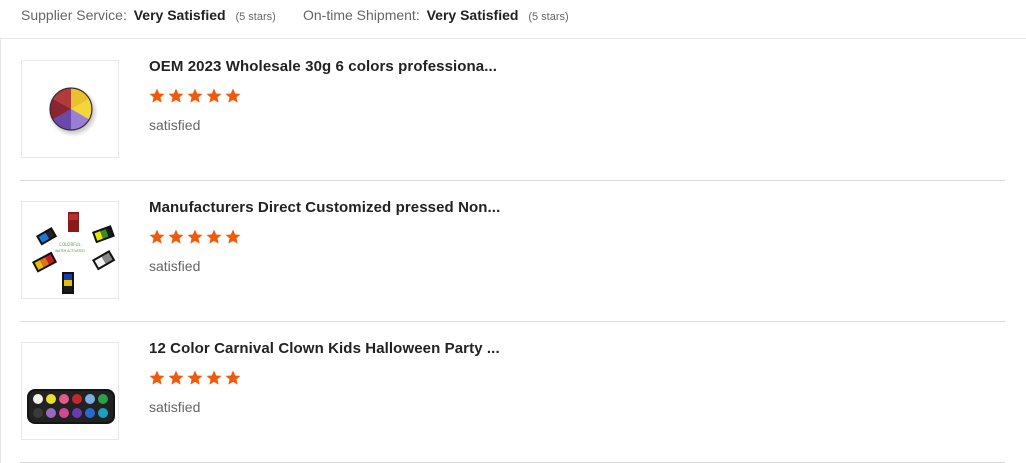  What do you see at coordinates (74, 15) in the screenshot?
I see `supplier-service-label: Supplier Service:` at bounding box center [74, 15].